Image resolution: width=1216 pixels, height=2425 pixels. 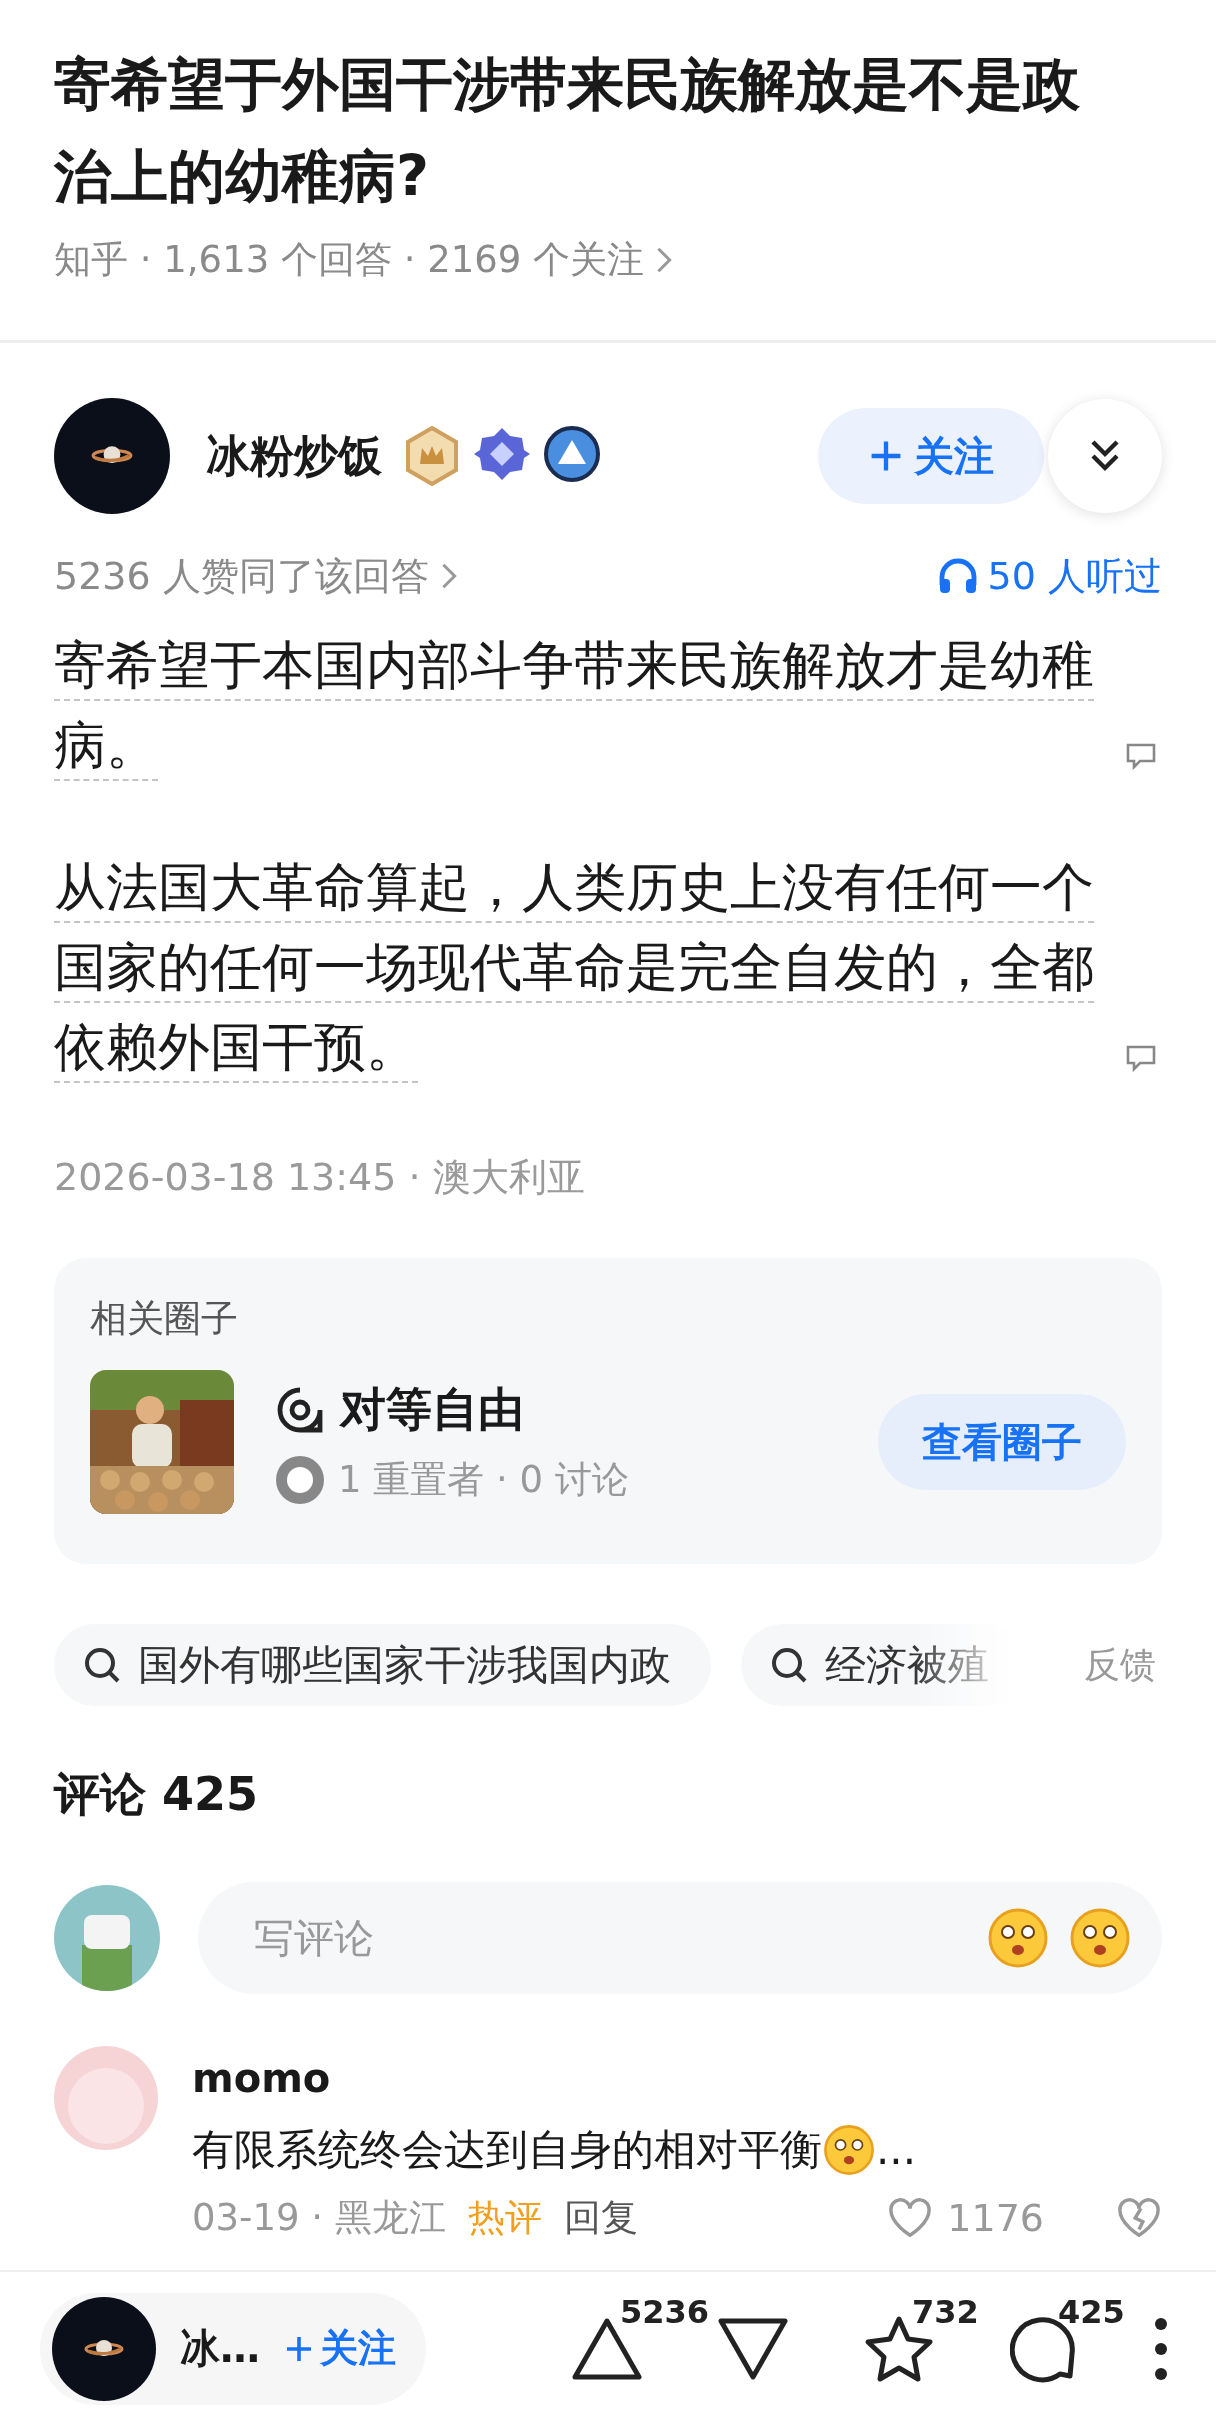 I want to click on comment-username: momo, so click(x=677, y=2078).